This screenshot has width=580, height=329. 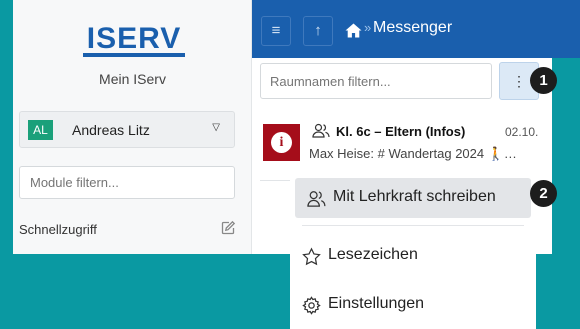 I want to click on menu-item-label: Einstellungen, so click(x=376, y=303).